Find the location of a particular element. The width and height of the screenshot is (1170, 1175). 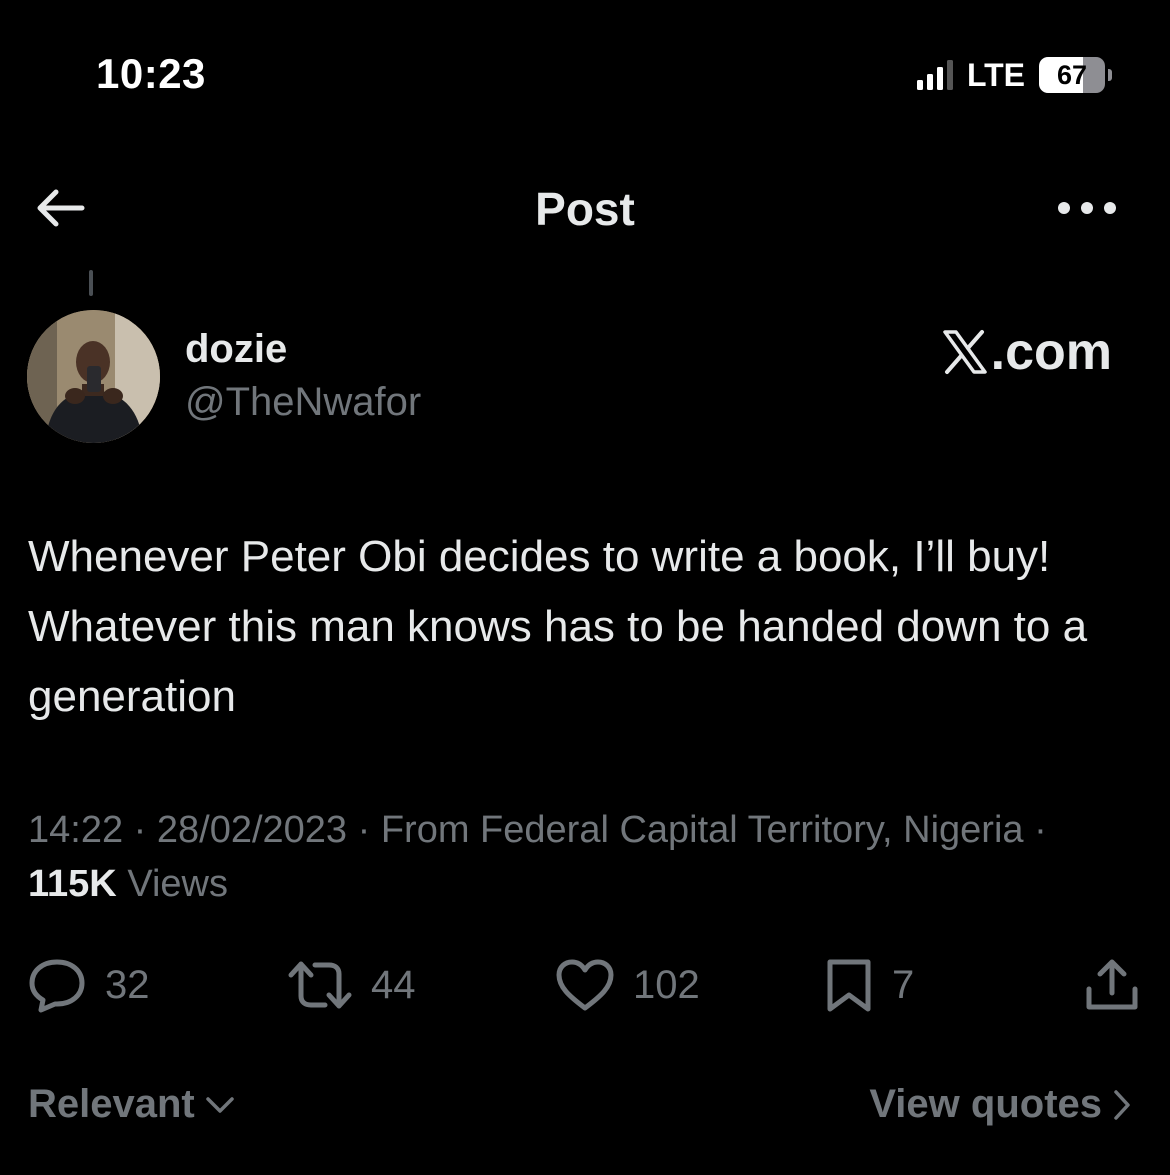

repost-count: 44 is located at coordinates (393, 984).